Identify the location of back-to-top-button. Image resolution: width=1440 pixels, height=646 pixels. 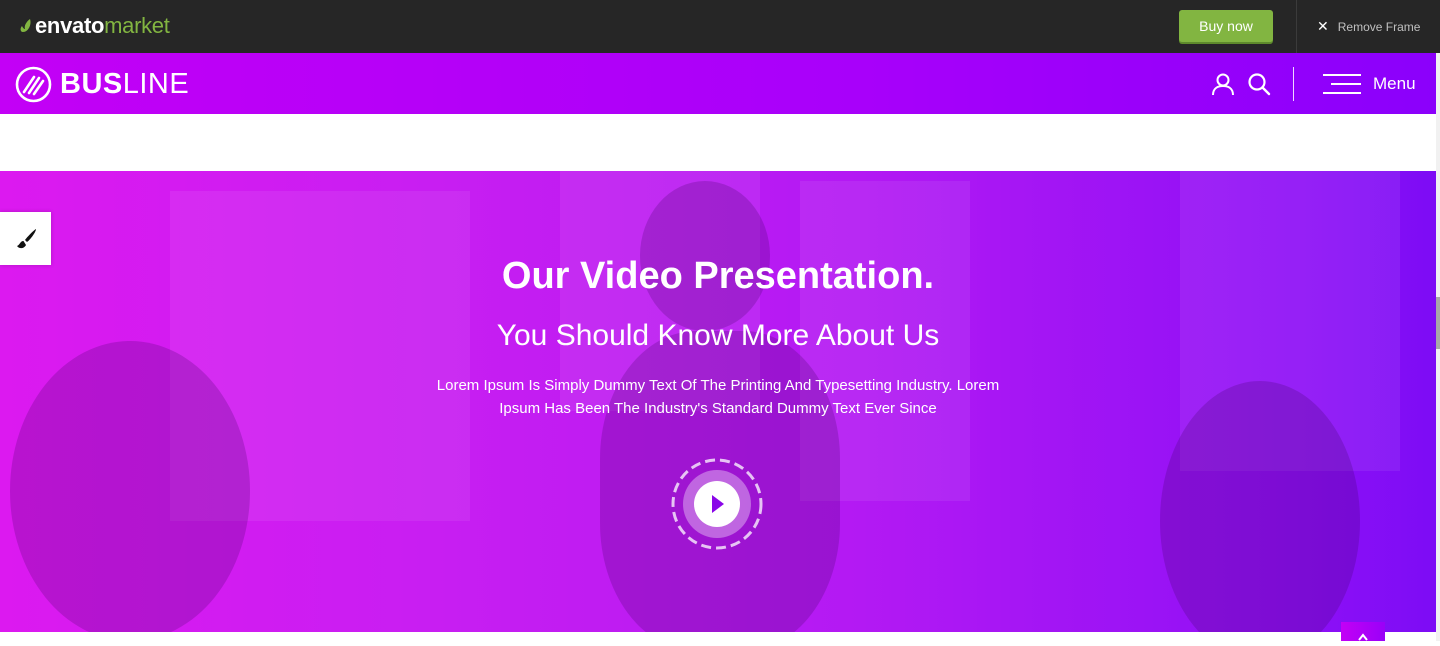
(1363, 631).